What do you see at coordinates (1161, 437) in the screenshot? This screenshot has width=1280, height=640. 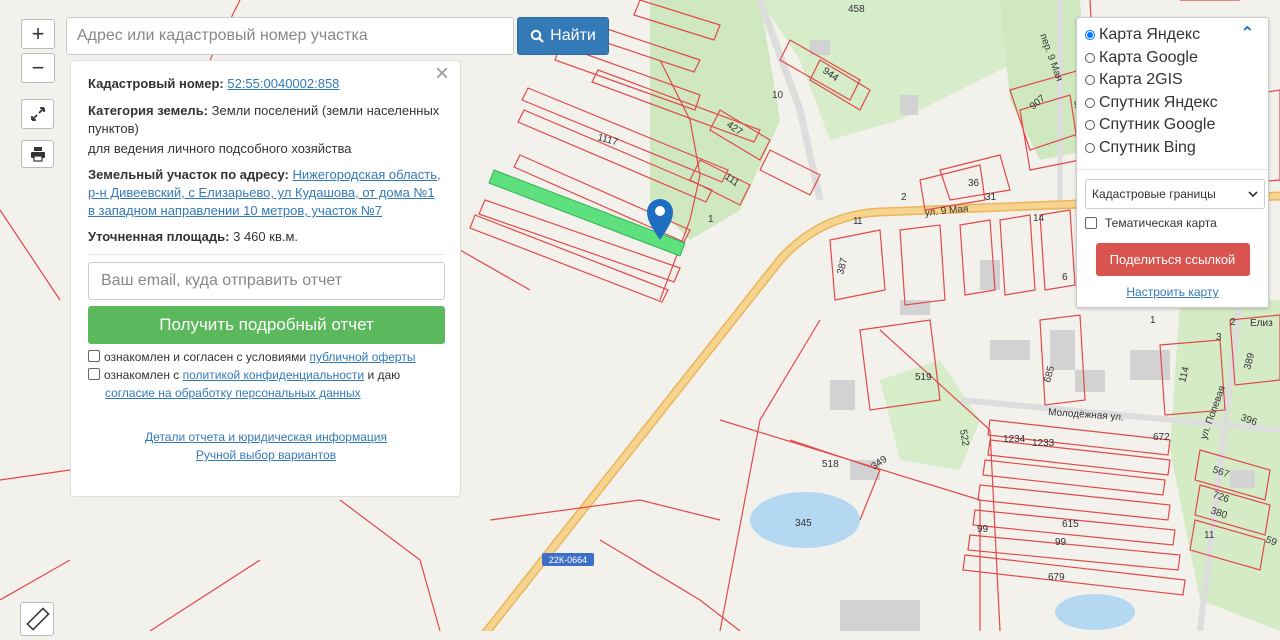 I see `parcel-number: 672` at bounding box center [1161, 437].